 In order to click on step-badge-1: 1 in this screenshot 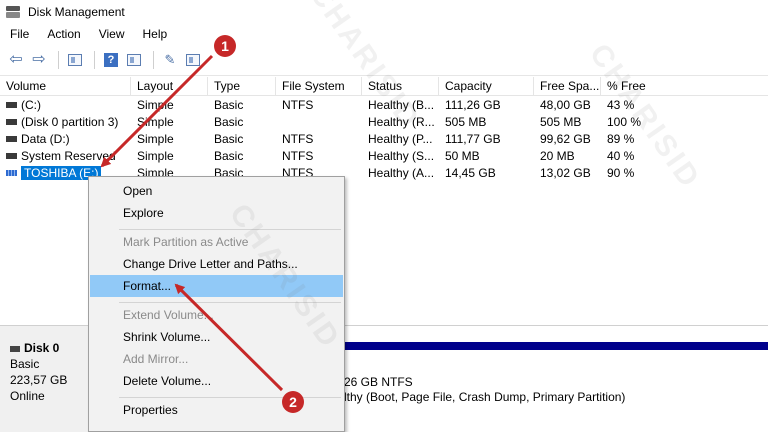, I will do `click(225, 46)`.